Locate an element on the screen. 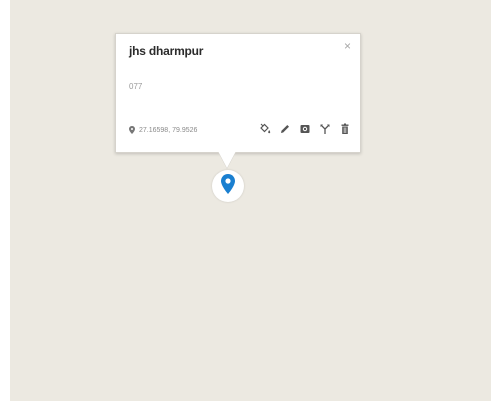 This screenshot has width=491, height=405. trash-icon is located at coordinates (345, 129).